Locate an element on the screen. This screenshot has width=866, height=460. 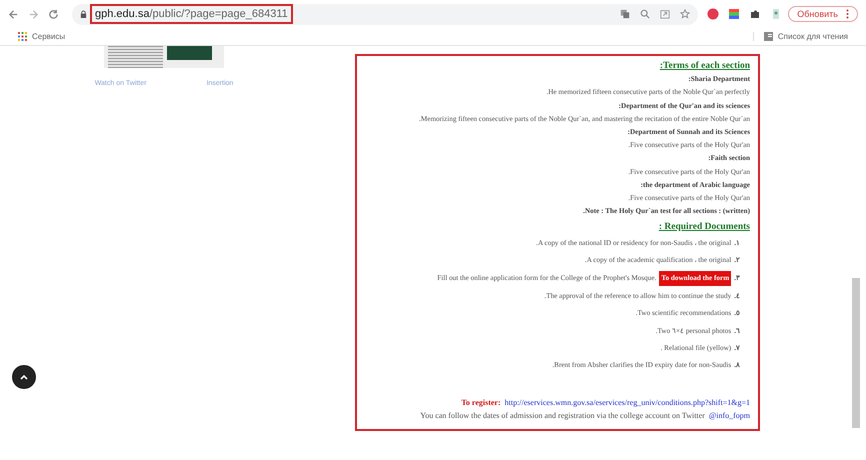
address-bar: gph.edu.sa/public/?page=page_684311 is located at coordinates (385, 14).